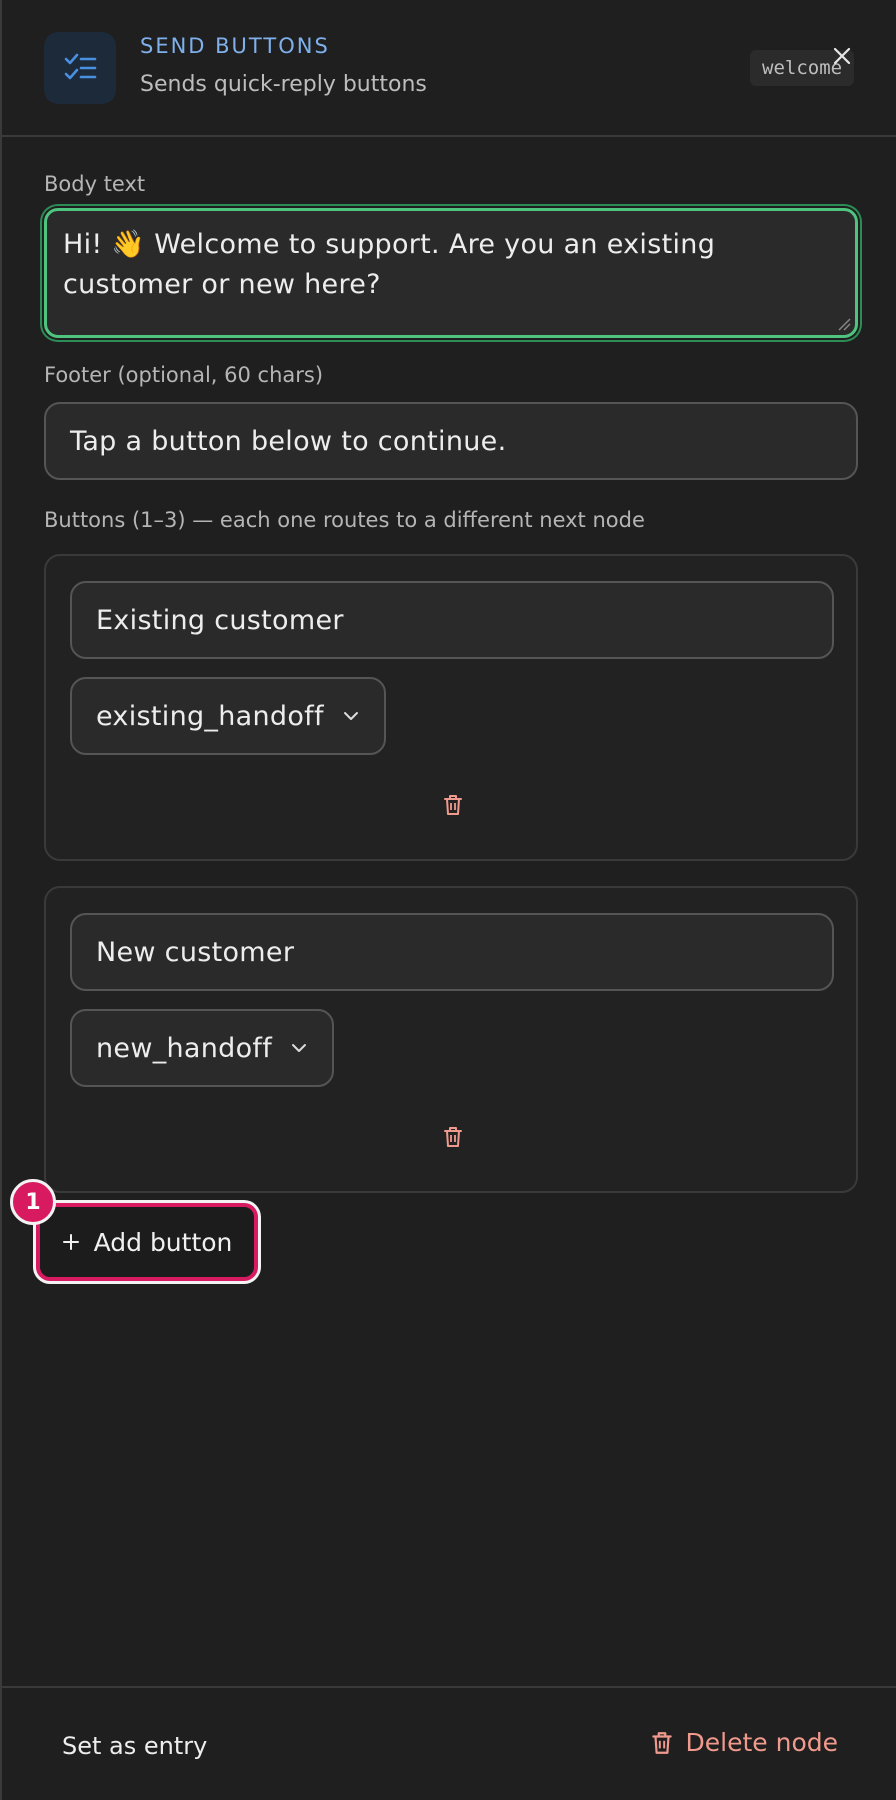  Describe the element at coordinates (80, 68) in the screenshot. I see `checklist-icon` at that location.